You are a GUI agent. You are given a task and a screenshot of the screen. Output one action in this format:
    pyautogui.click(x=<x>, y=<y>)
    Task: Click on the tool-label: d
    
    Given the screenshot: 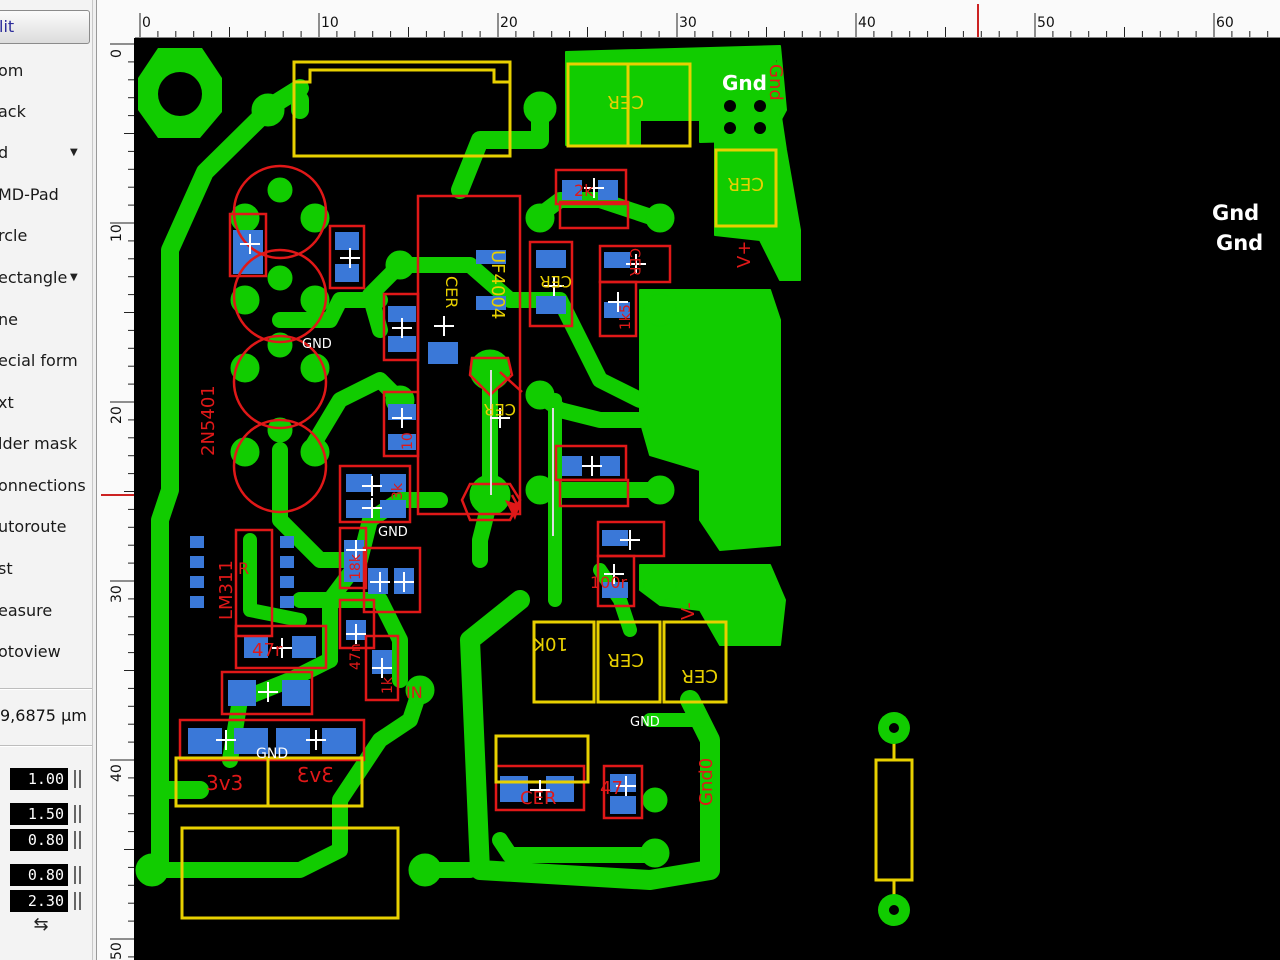 What is the action you would take?
    pyautogui.click(x=4, y=153)
    